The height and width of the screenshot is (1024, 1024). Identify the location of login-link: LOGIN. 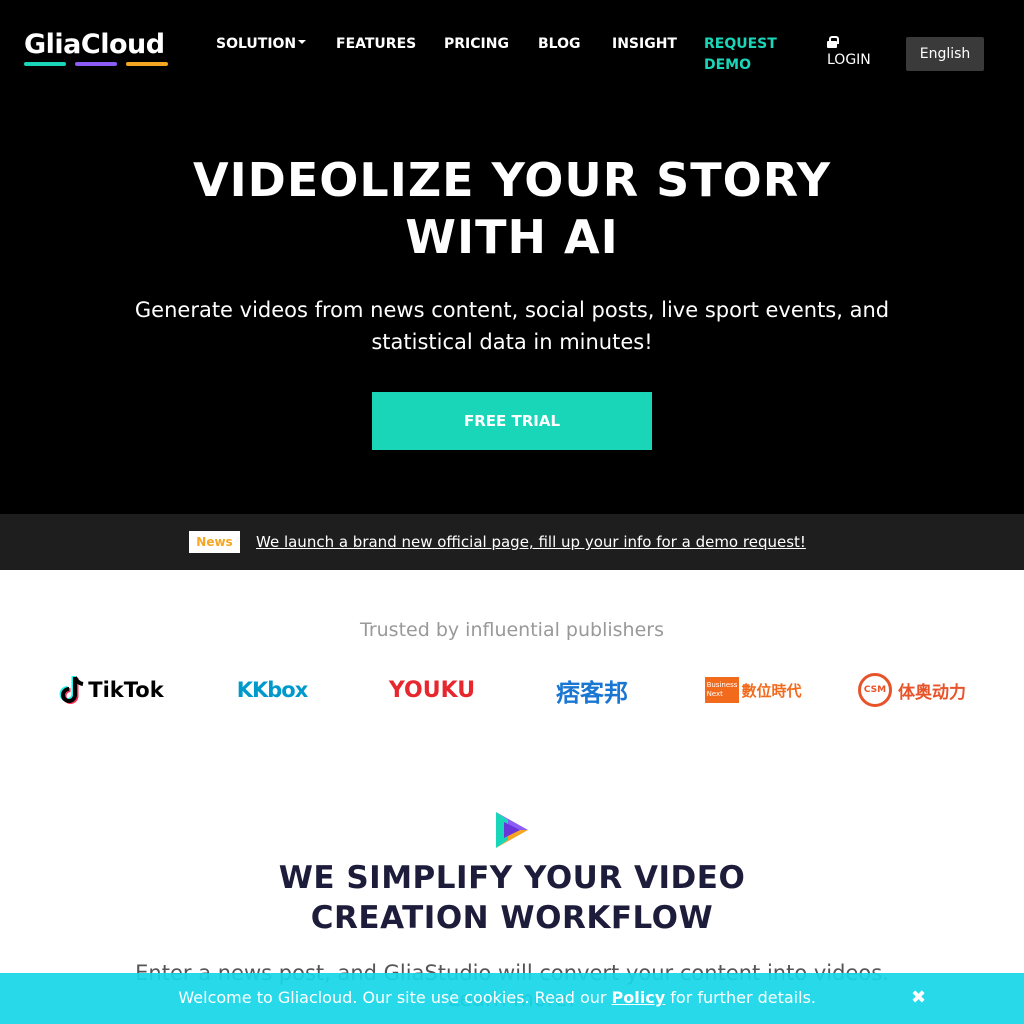
(849, 53).